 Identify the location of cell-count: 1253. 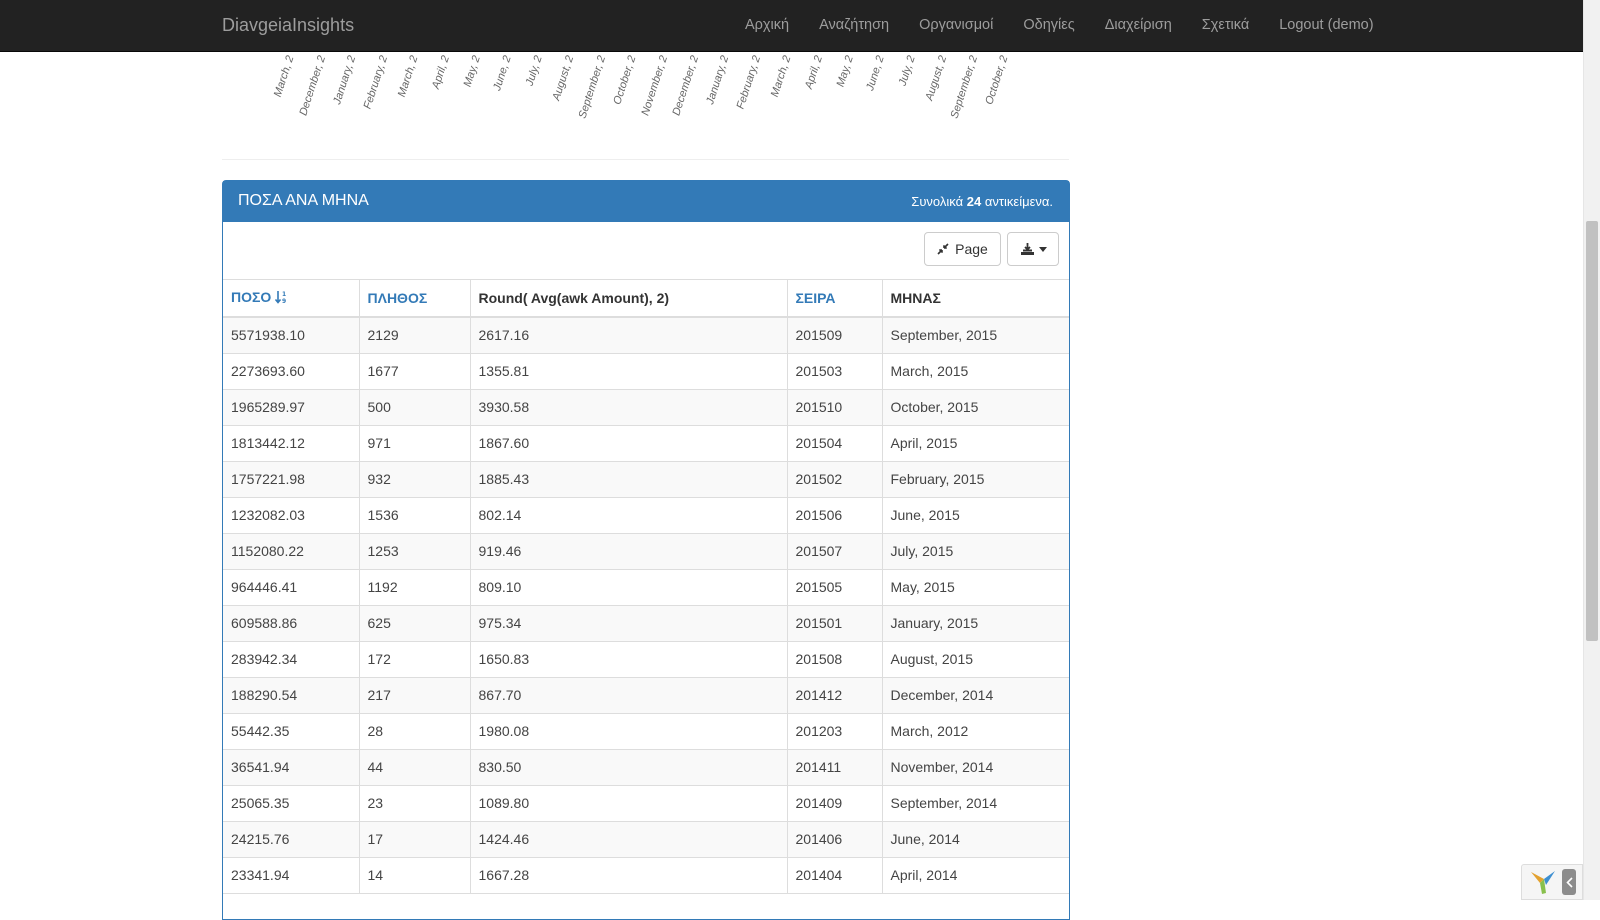
(415, 551).